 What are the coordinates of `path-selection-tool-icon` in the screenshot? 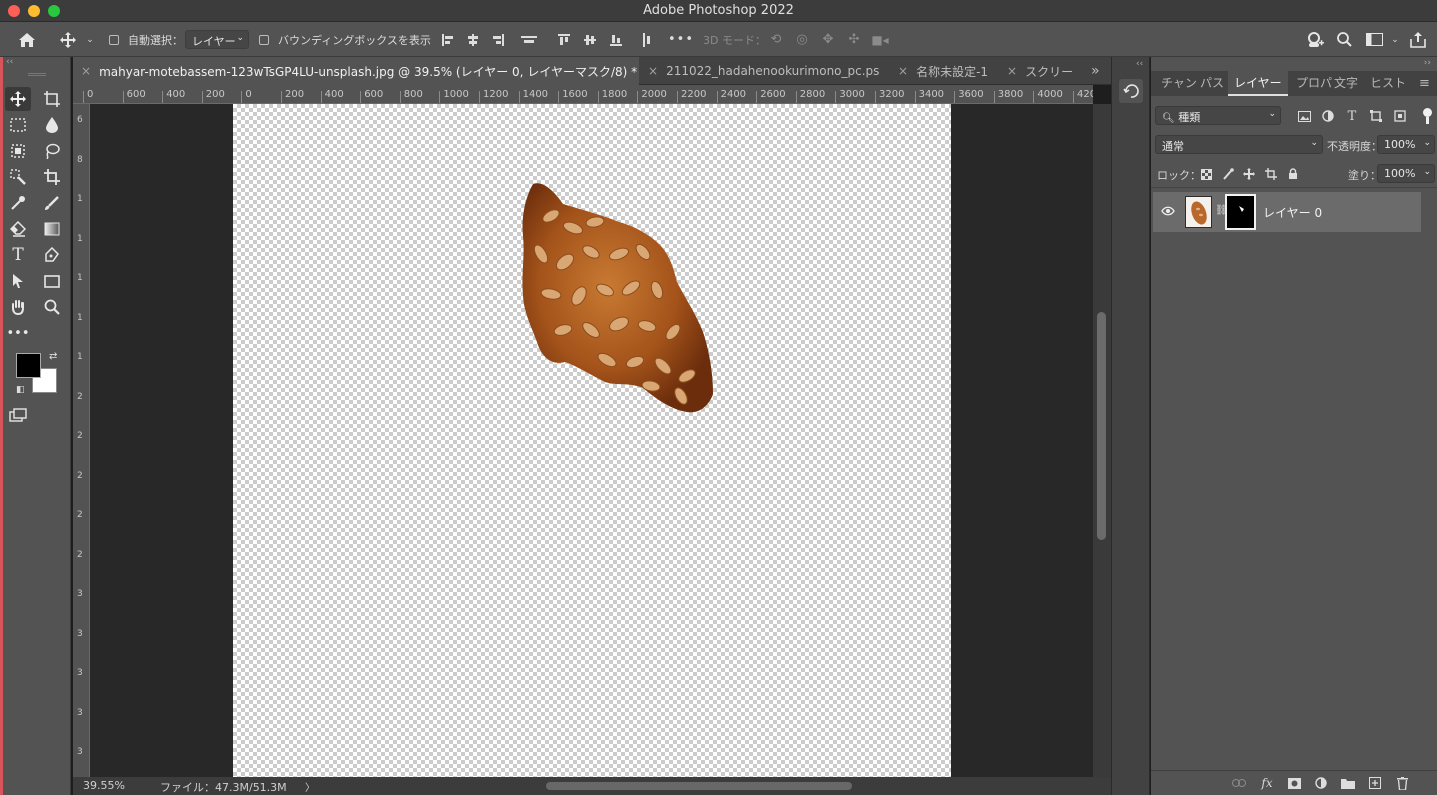 It's located at (18, 281).